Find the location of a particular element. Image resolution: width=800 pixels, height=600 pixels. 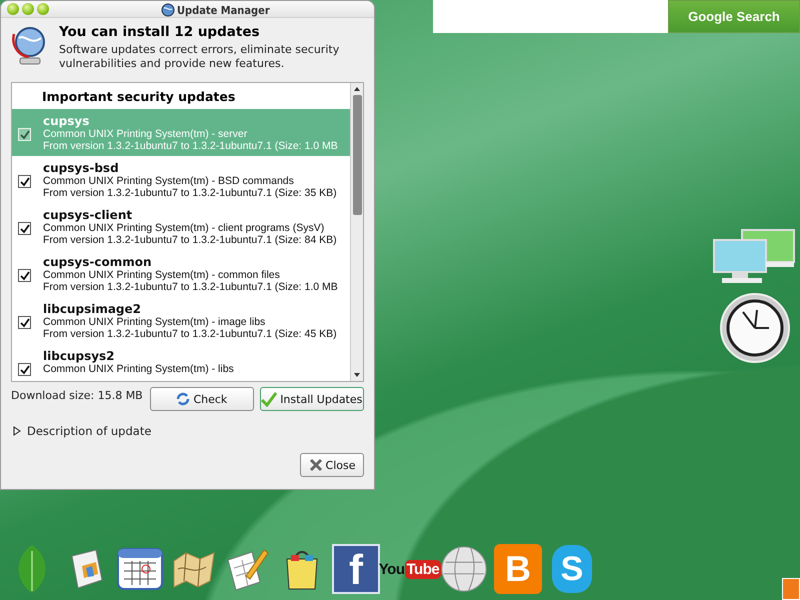

expander-arrow-icon is located at coordinates (17, 431).